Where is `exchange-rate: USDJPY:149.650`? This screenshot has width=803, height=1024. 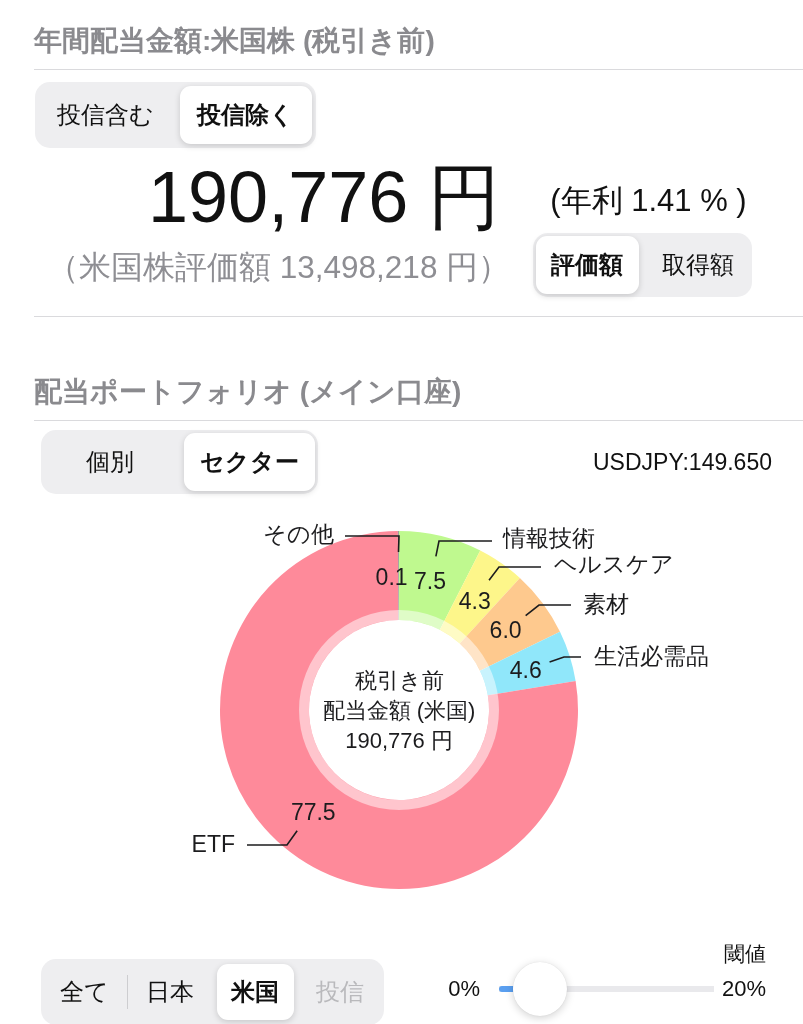
exchange-rate: USDJPY:149.650 is located at coordinates (682, 462).